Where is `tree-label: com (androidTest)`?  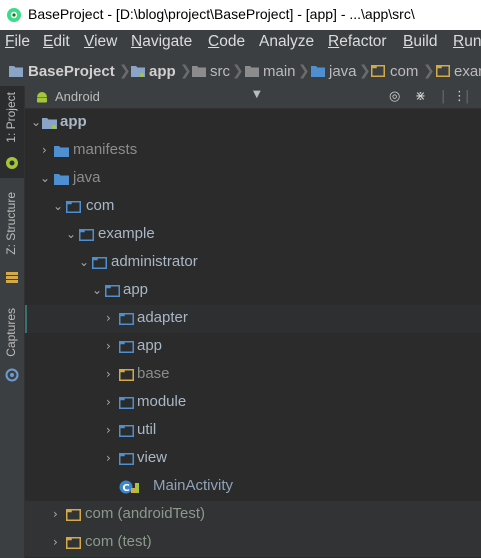 tree-label: com (androidTest) is located at coordinates (145, 513).